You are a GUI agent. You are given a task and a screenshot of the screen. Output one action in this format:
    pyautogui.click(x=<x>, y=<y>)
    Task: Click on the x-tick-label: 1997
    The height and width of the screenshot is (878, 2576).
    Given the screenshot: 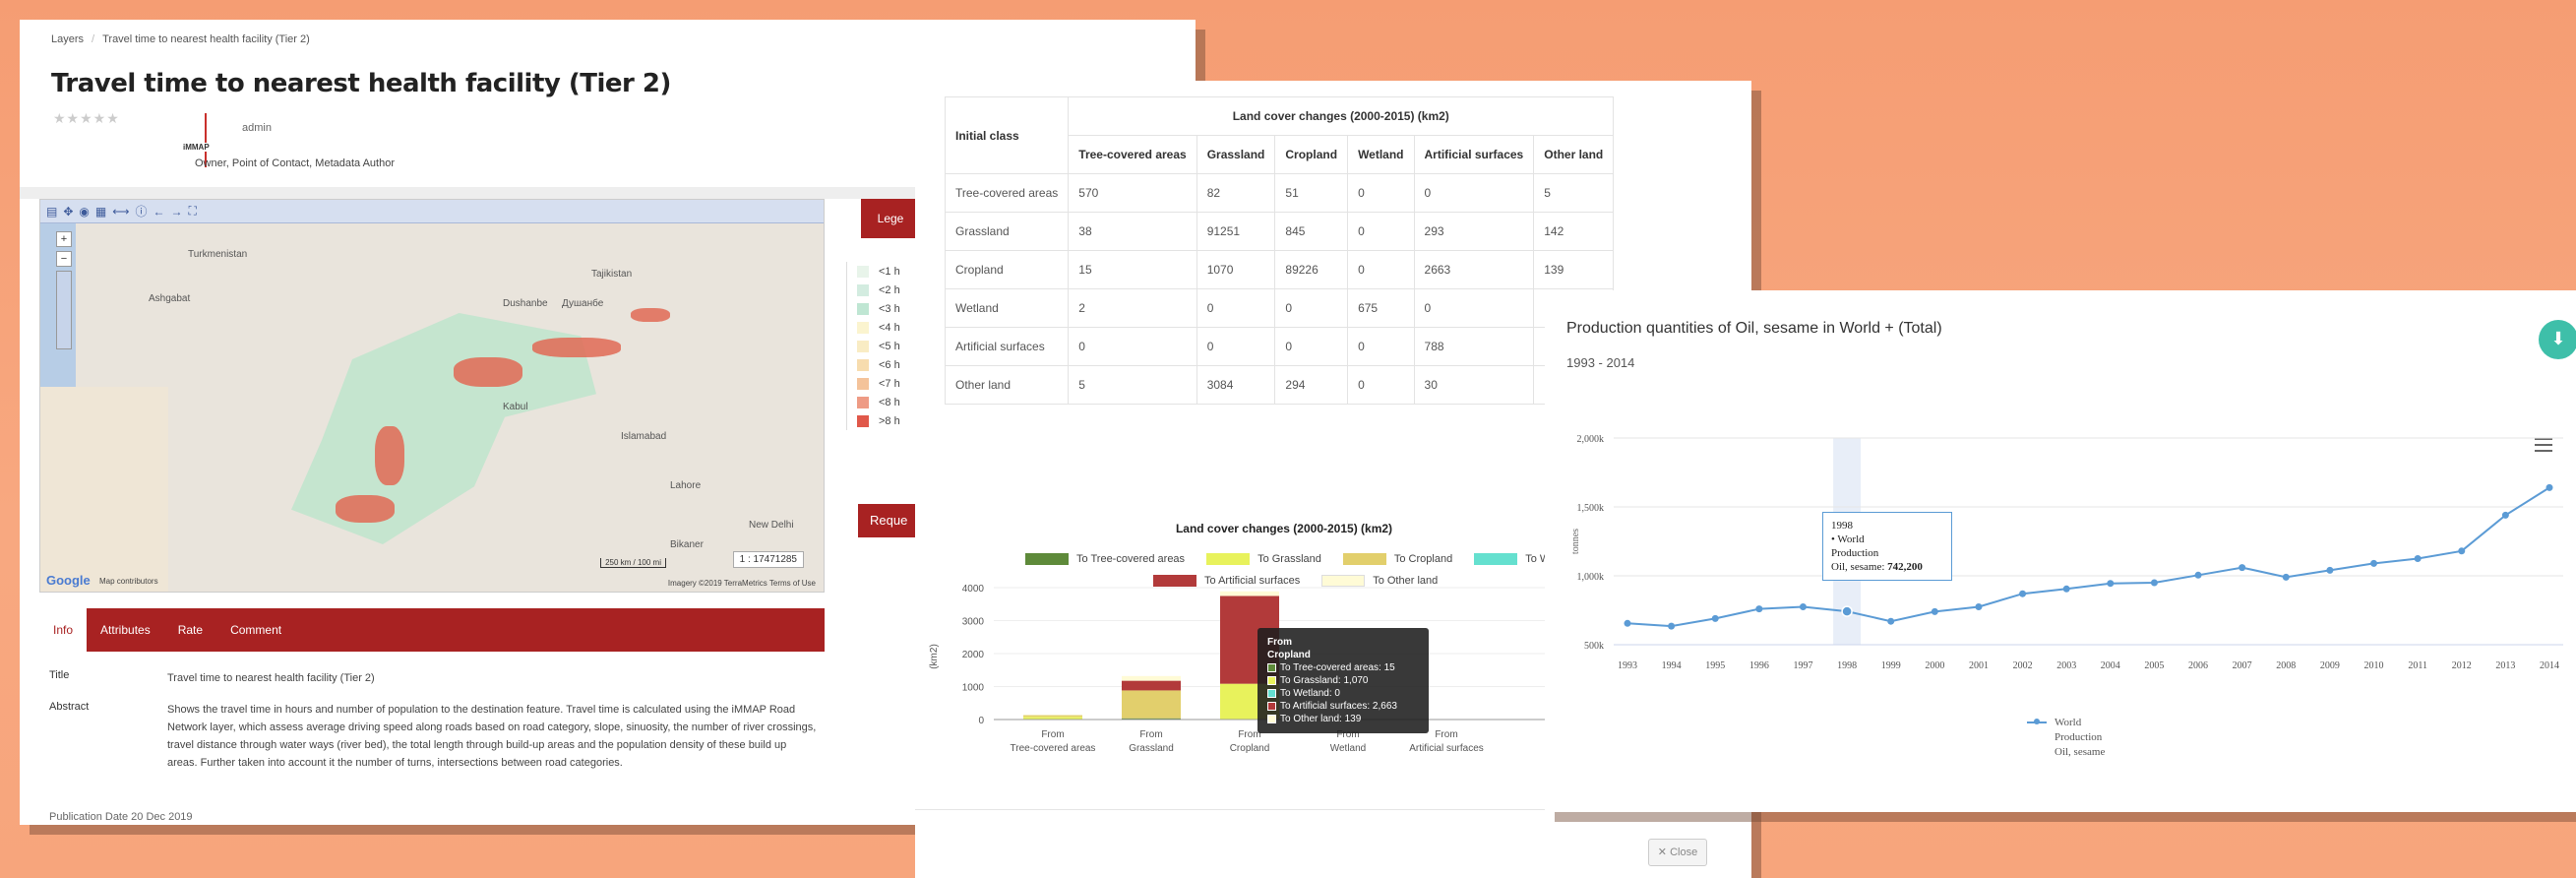 What is the action you would take?
    pyautogui.click(x=1802, y=666)
    